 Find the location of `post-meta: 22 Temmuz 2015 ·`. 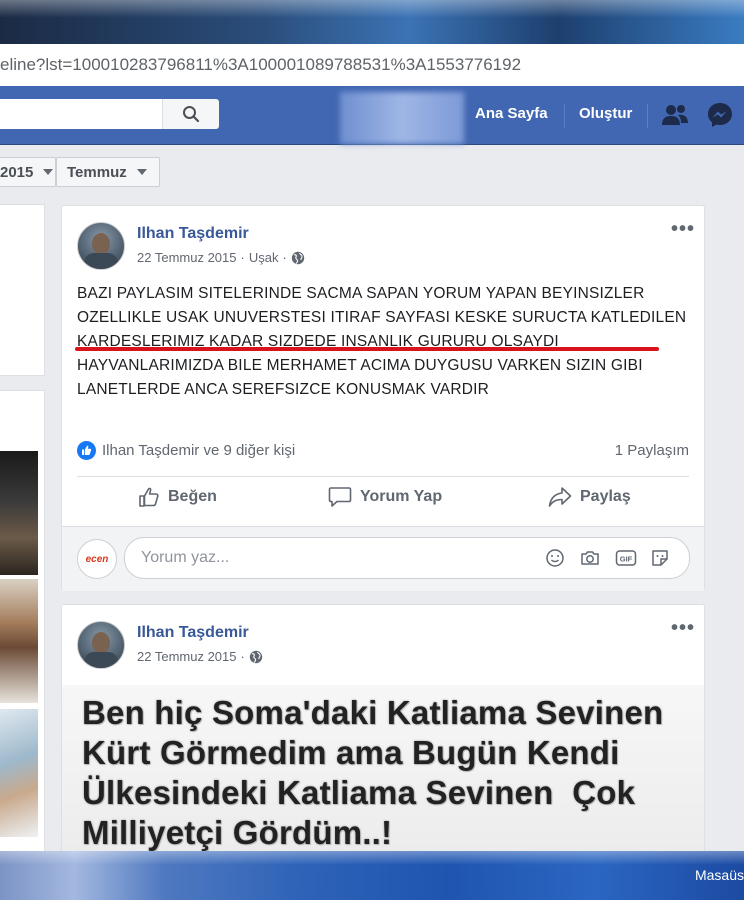

post-meta: 22 Temmuz 2015 · is located at coordinates (200, 656).